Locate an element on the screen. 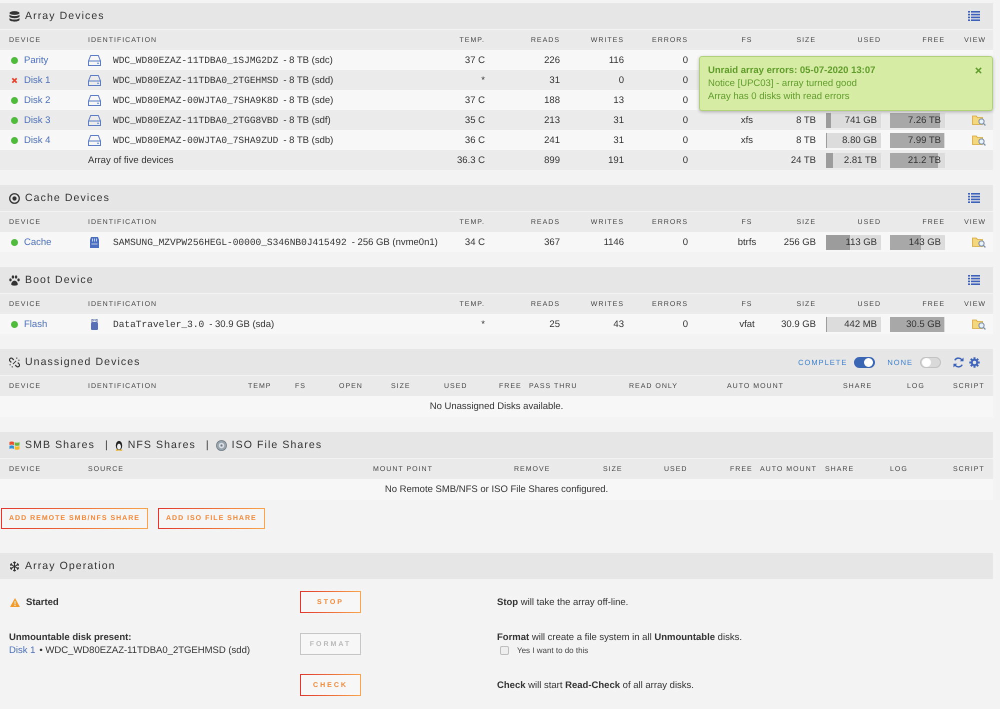 This screenshot has height=709, width=1000. drive-capacity-text: - 256 GB (nvme0n1) is located at coordinates (395, 242).